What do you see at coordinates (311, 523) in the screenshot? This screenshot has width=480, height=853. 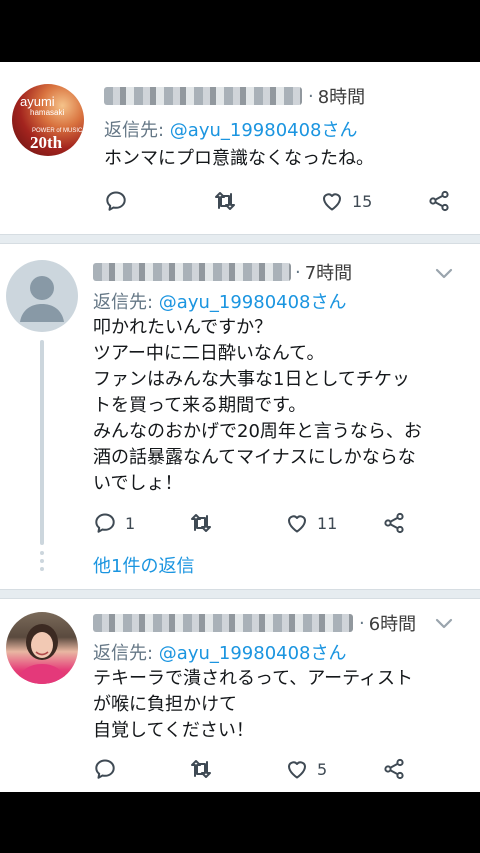 I see `like-button: 11` at bounding box center [311, 523].